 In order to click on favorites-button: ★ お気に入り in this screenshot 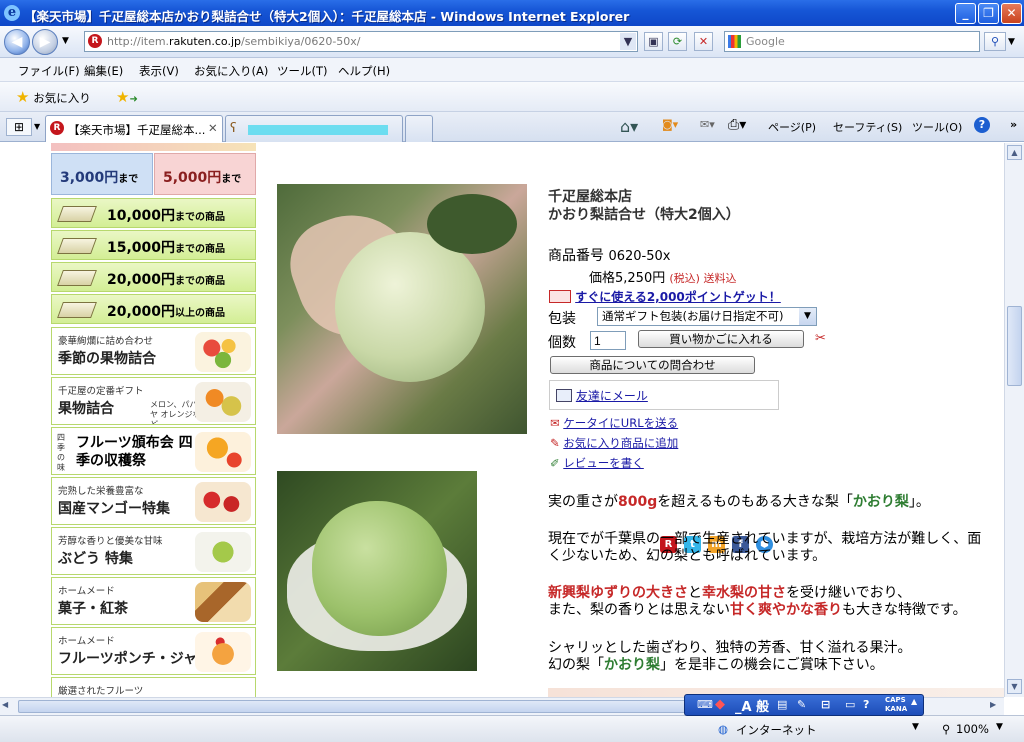, I will do `click(53, 97)`.